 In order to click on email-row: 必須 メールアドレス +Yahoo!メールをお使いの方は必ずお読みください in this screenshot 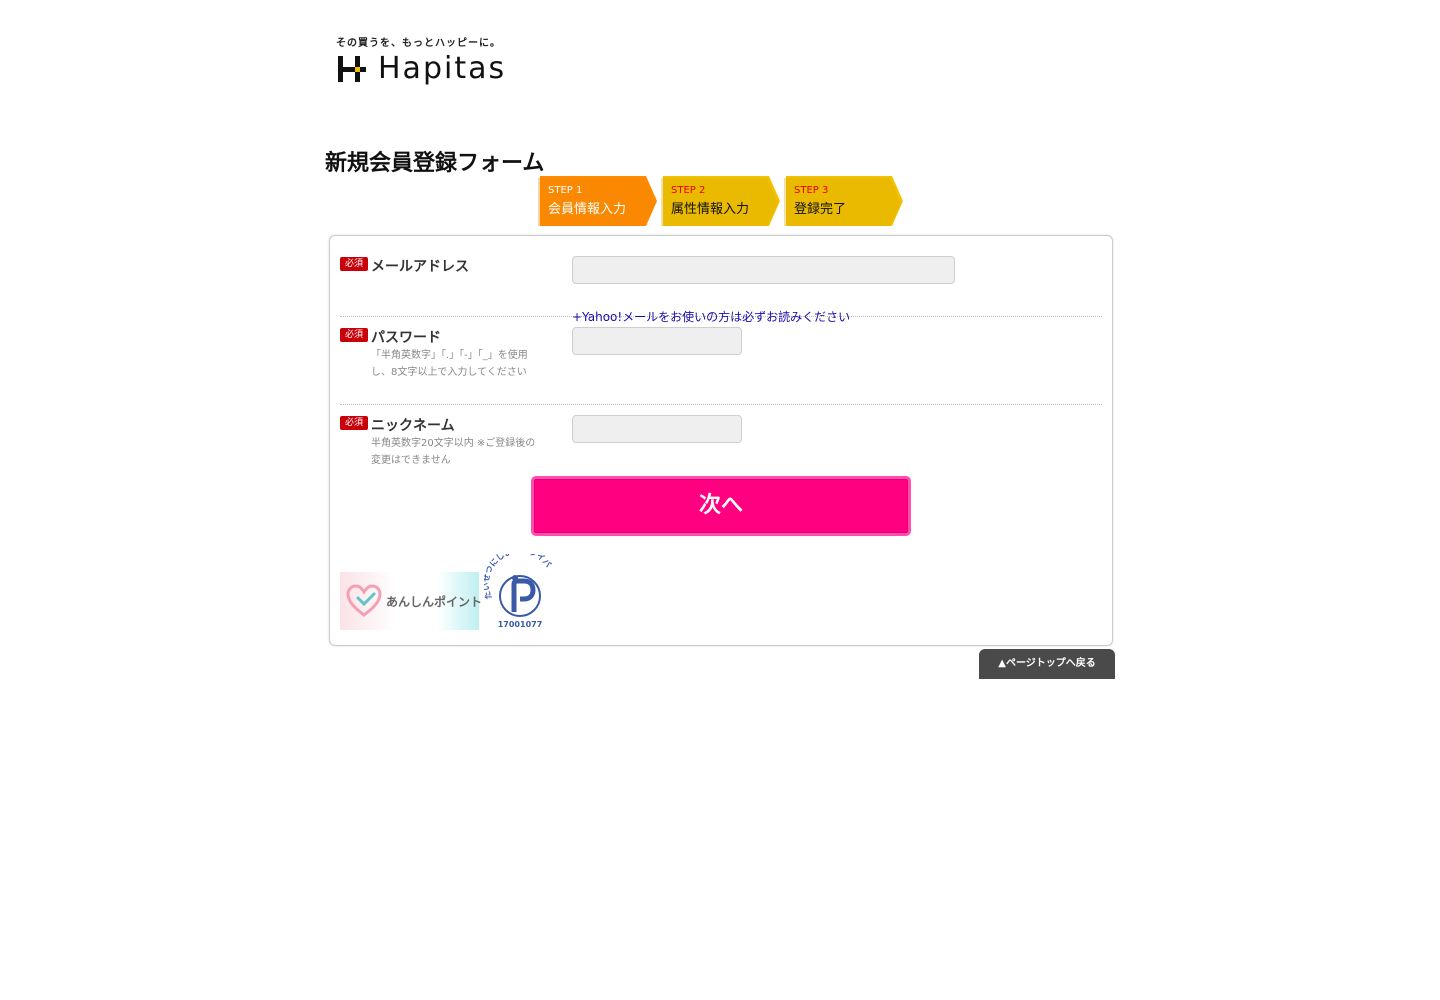, I will do `click(721, 290)`.